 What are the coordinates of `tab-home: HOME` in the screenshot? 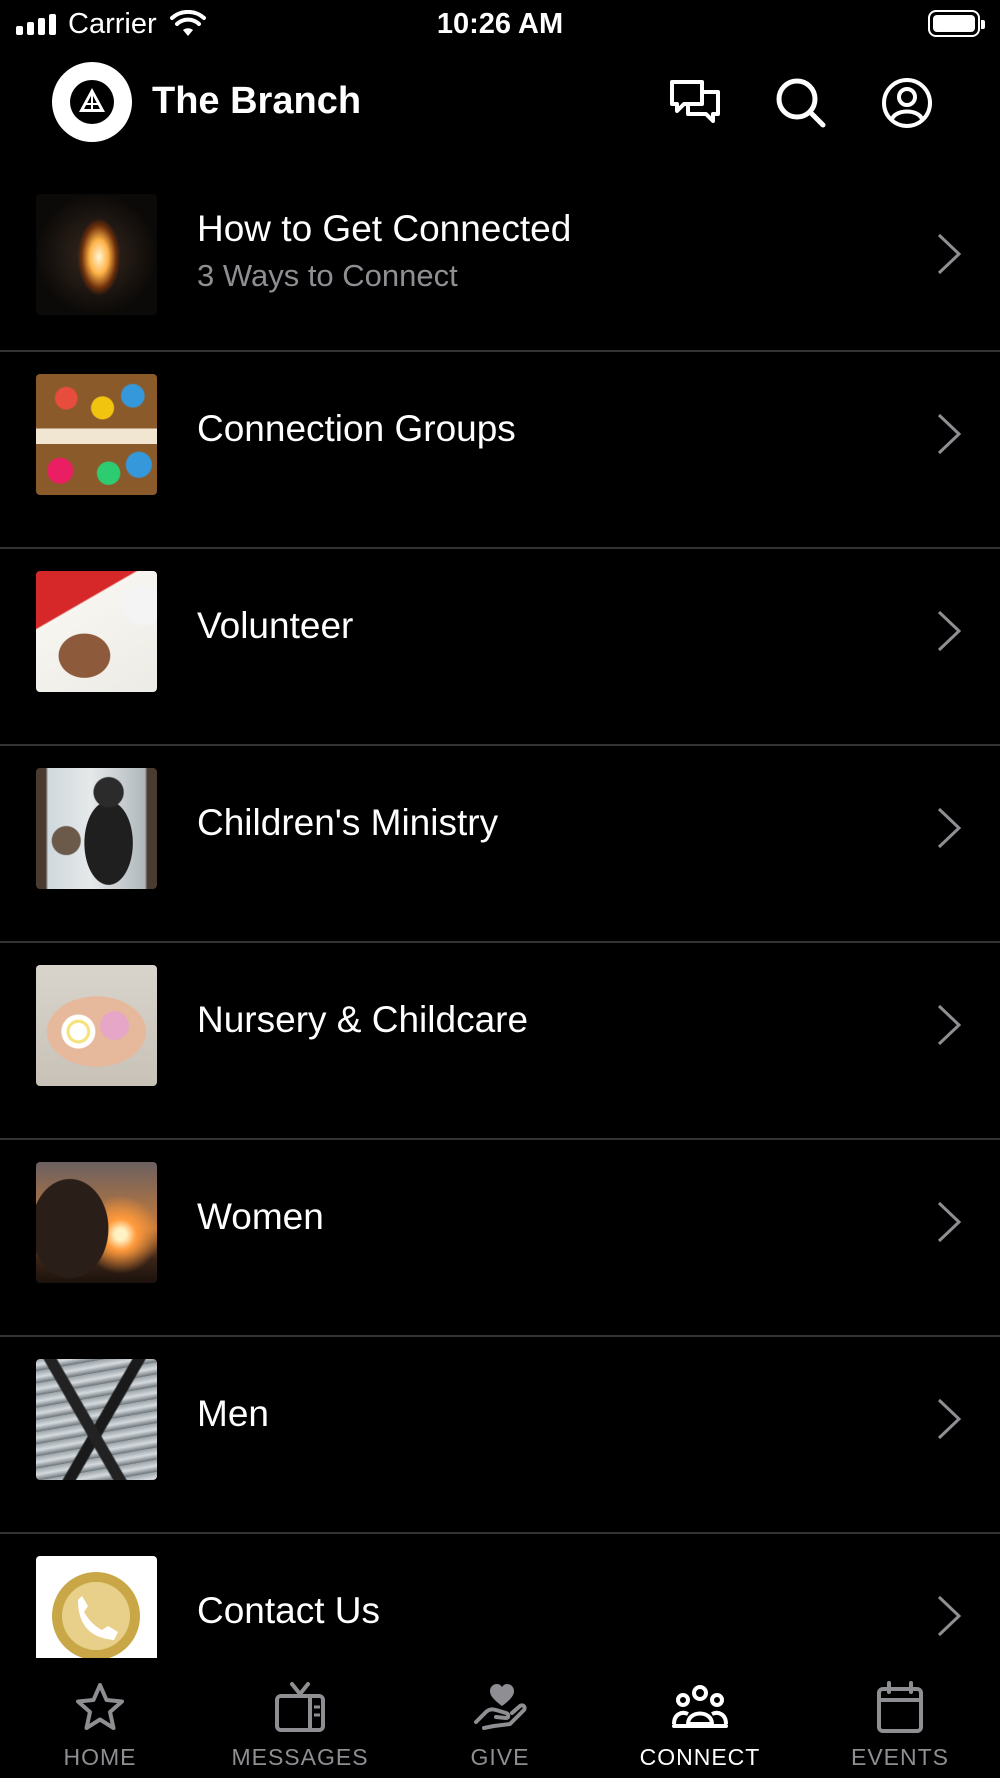 It's located at (100, 1718).